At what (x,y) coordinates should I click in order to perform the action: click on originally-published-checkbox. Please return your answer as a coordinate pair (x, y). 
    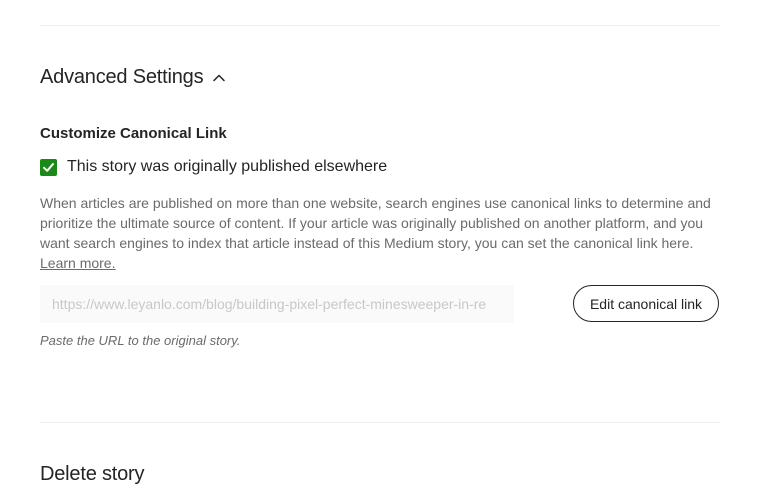
    Looking at the image, I should click on (48, 167).